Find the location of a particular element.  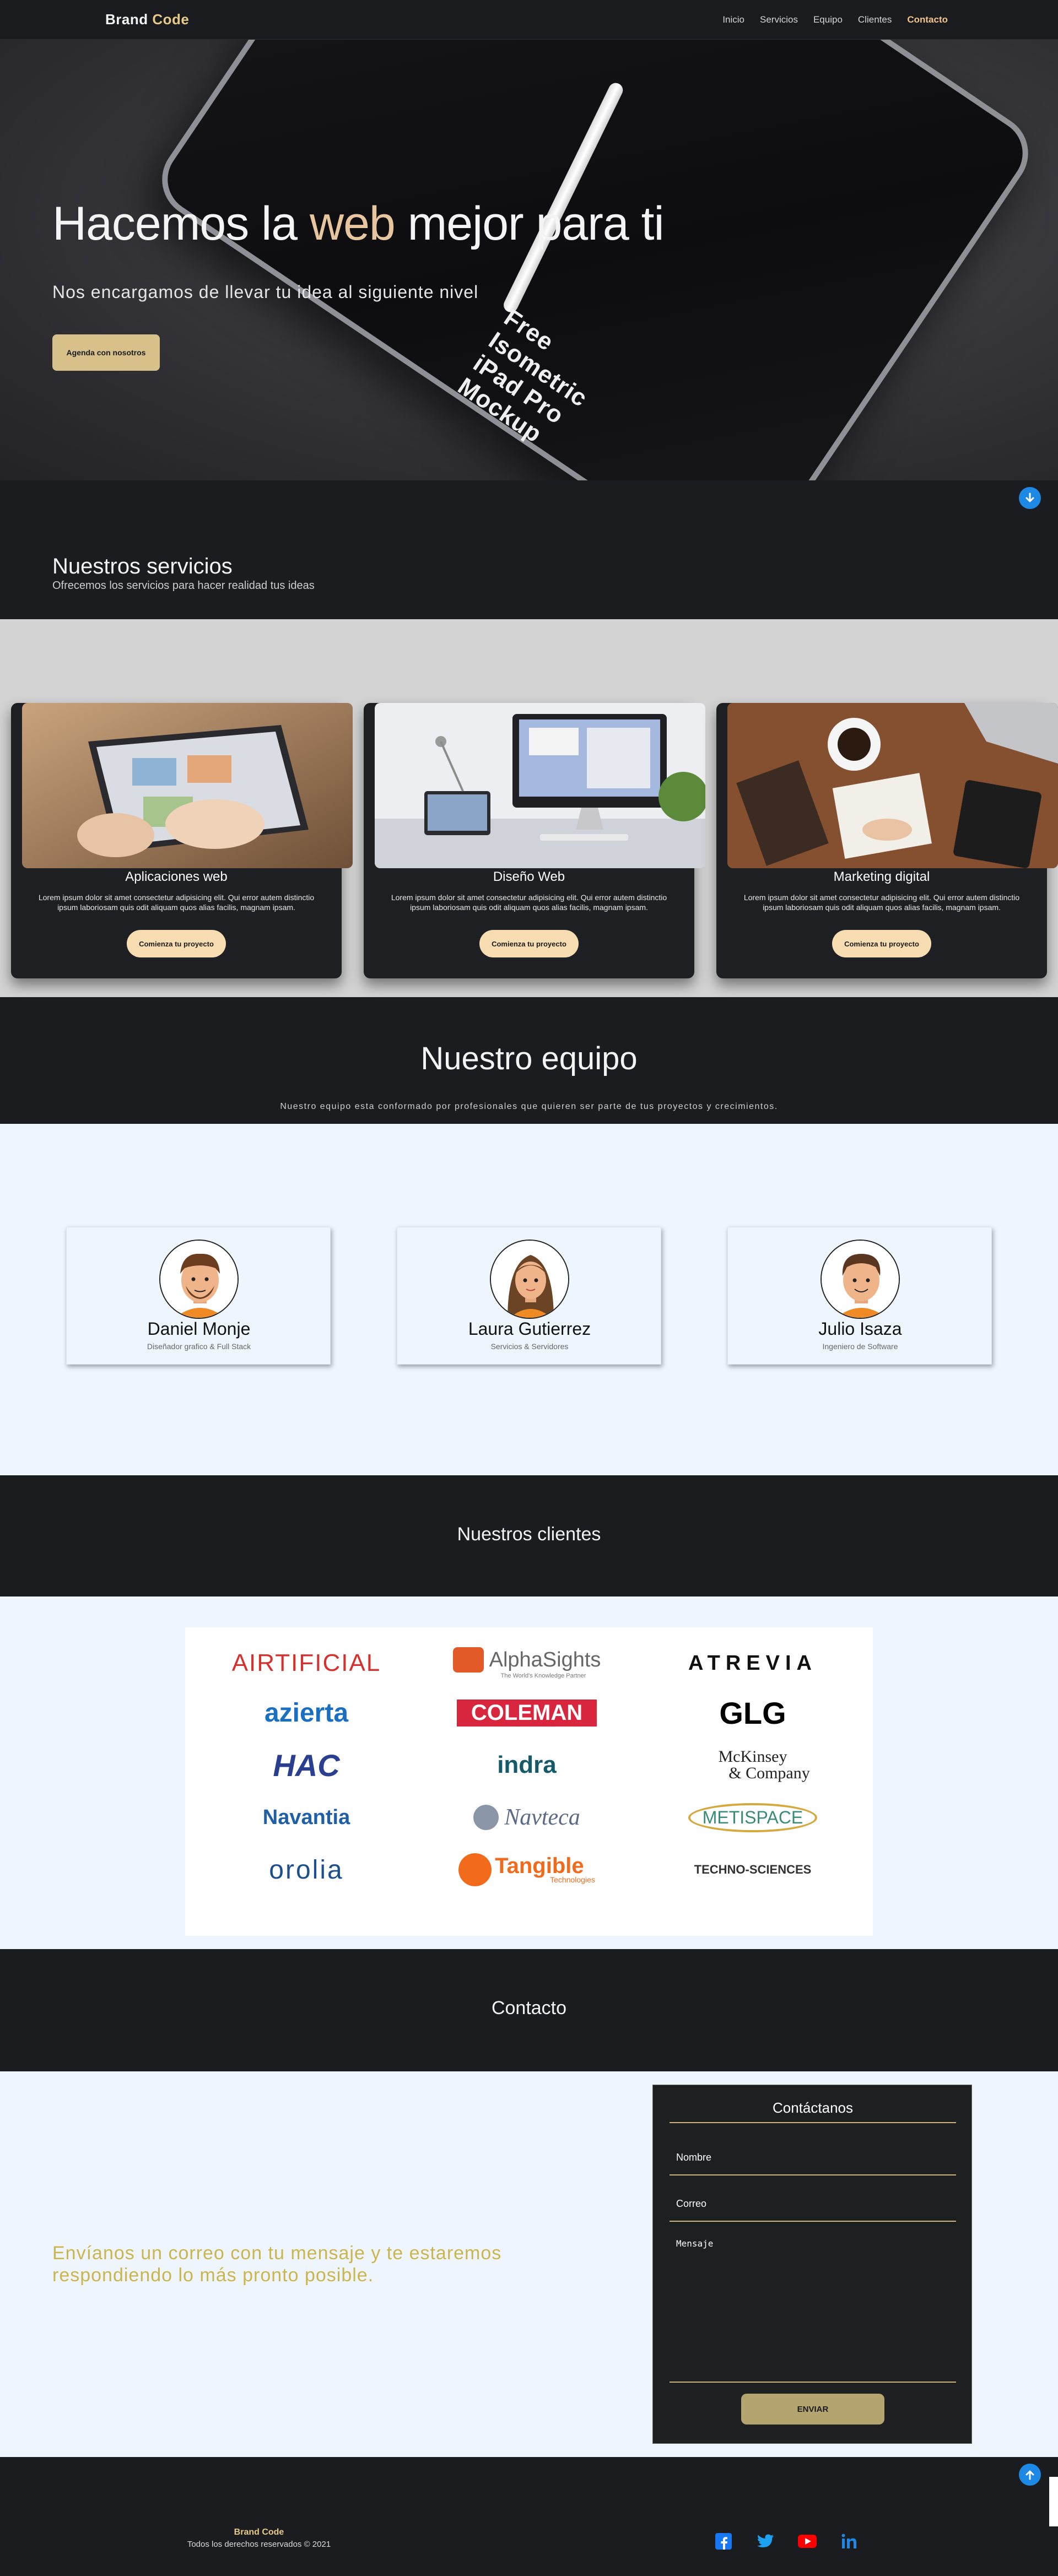

footer-brand: Brand Code is located at coordinates (259, 2532).